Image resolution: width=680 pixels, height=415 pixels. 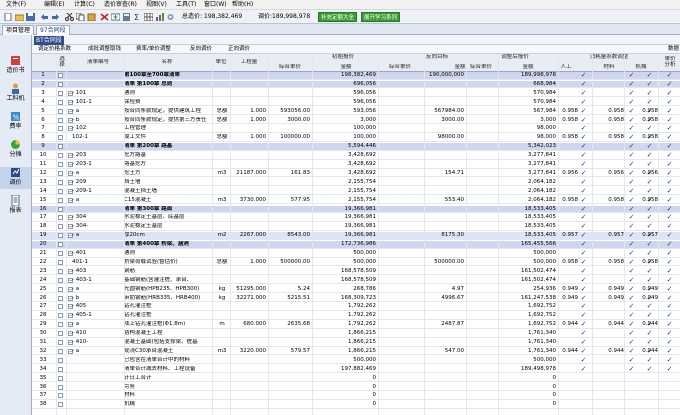 I want to click on col-qty-header: 工程量, so click(x=249, y=62).